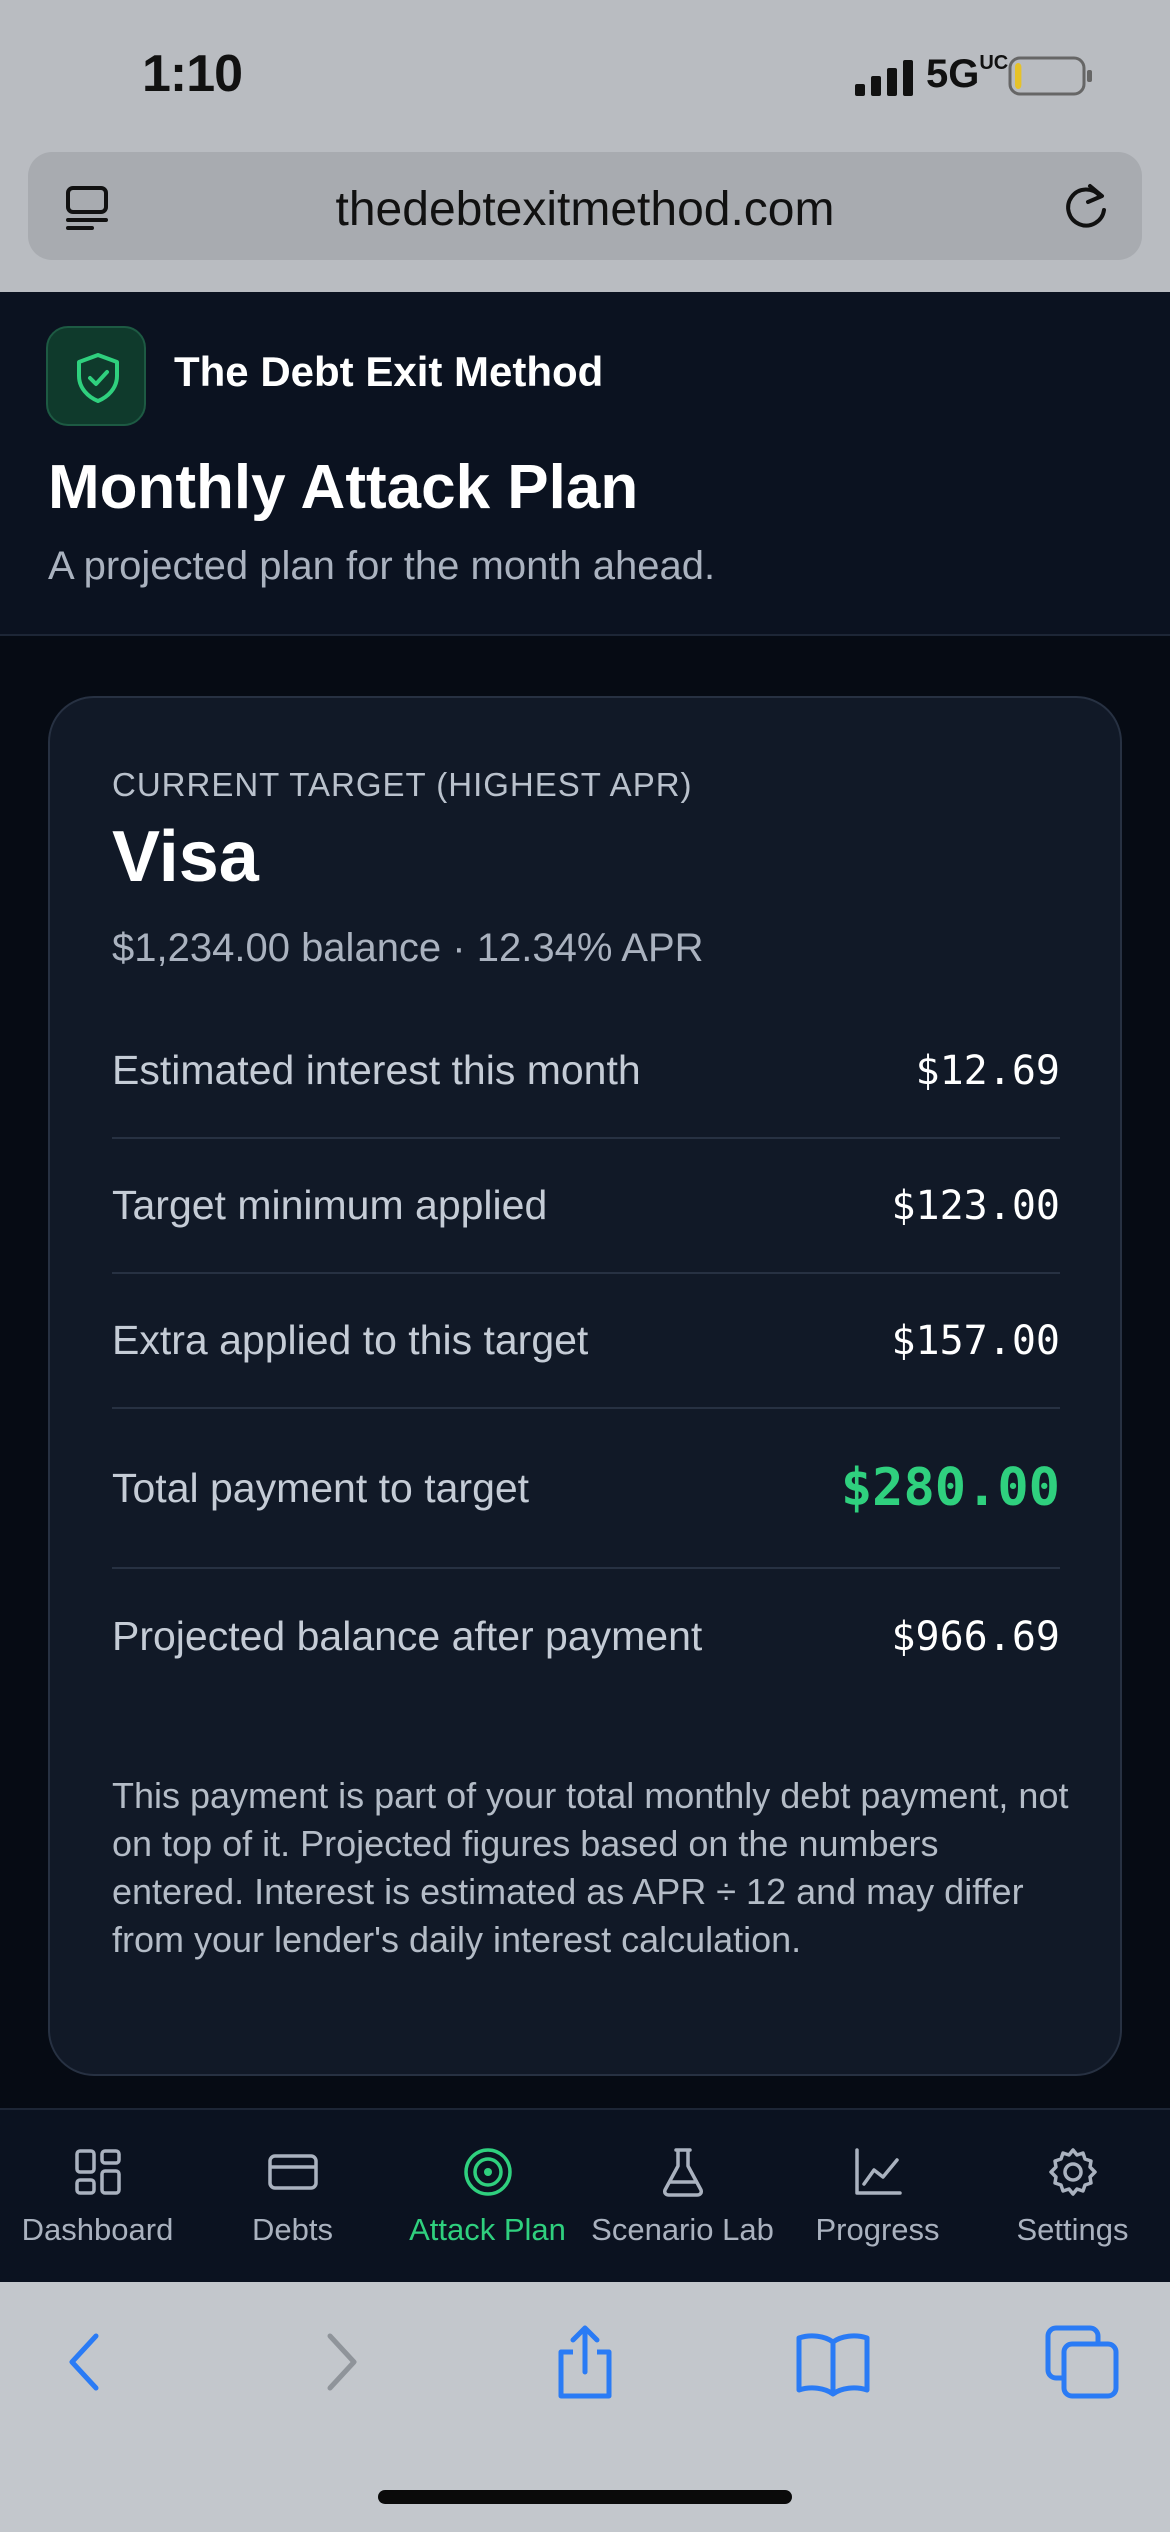  I want to click on page-subtitle: A projected plan for the month ahead., so click(382, 566).